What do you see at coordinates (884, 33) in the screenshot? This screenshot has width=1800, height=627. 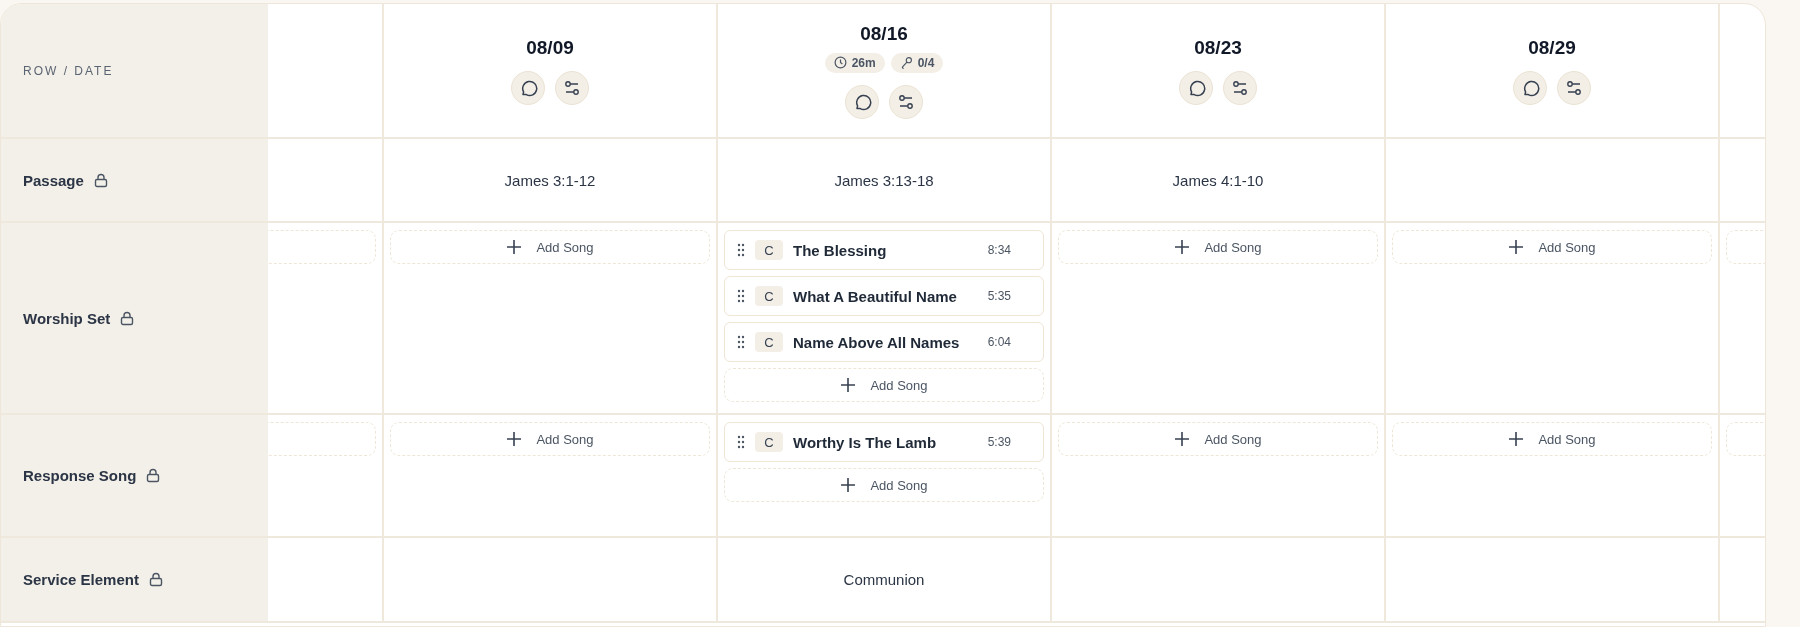 I see `date-heading: 08/16` at bounding box center [884, 33].